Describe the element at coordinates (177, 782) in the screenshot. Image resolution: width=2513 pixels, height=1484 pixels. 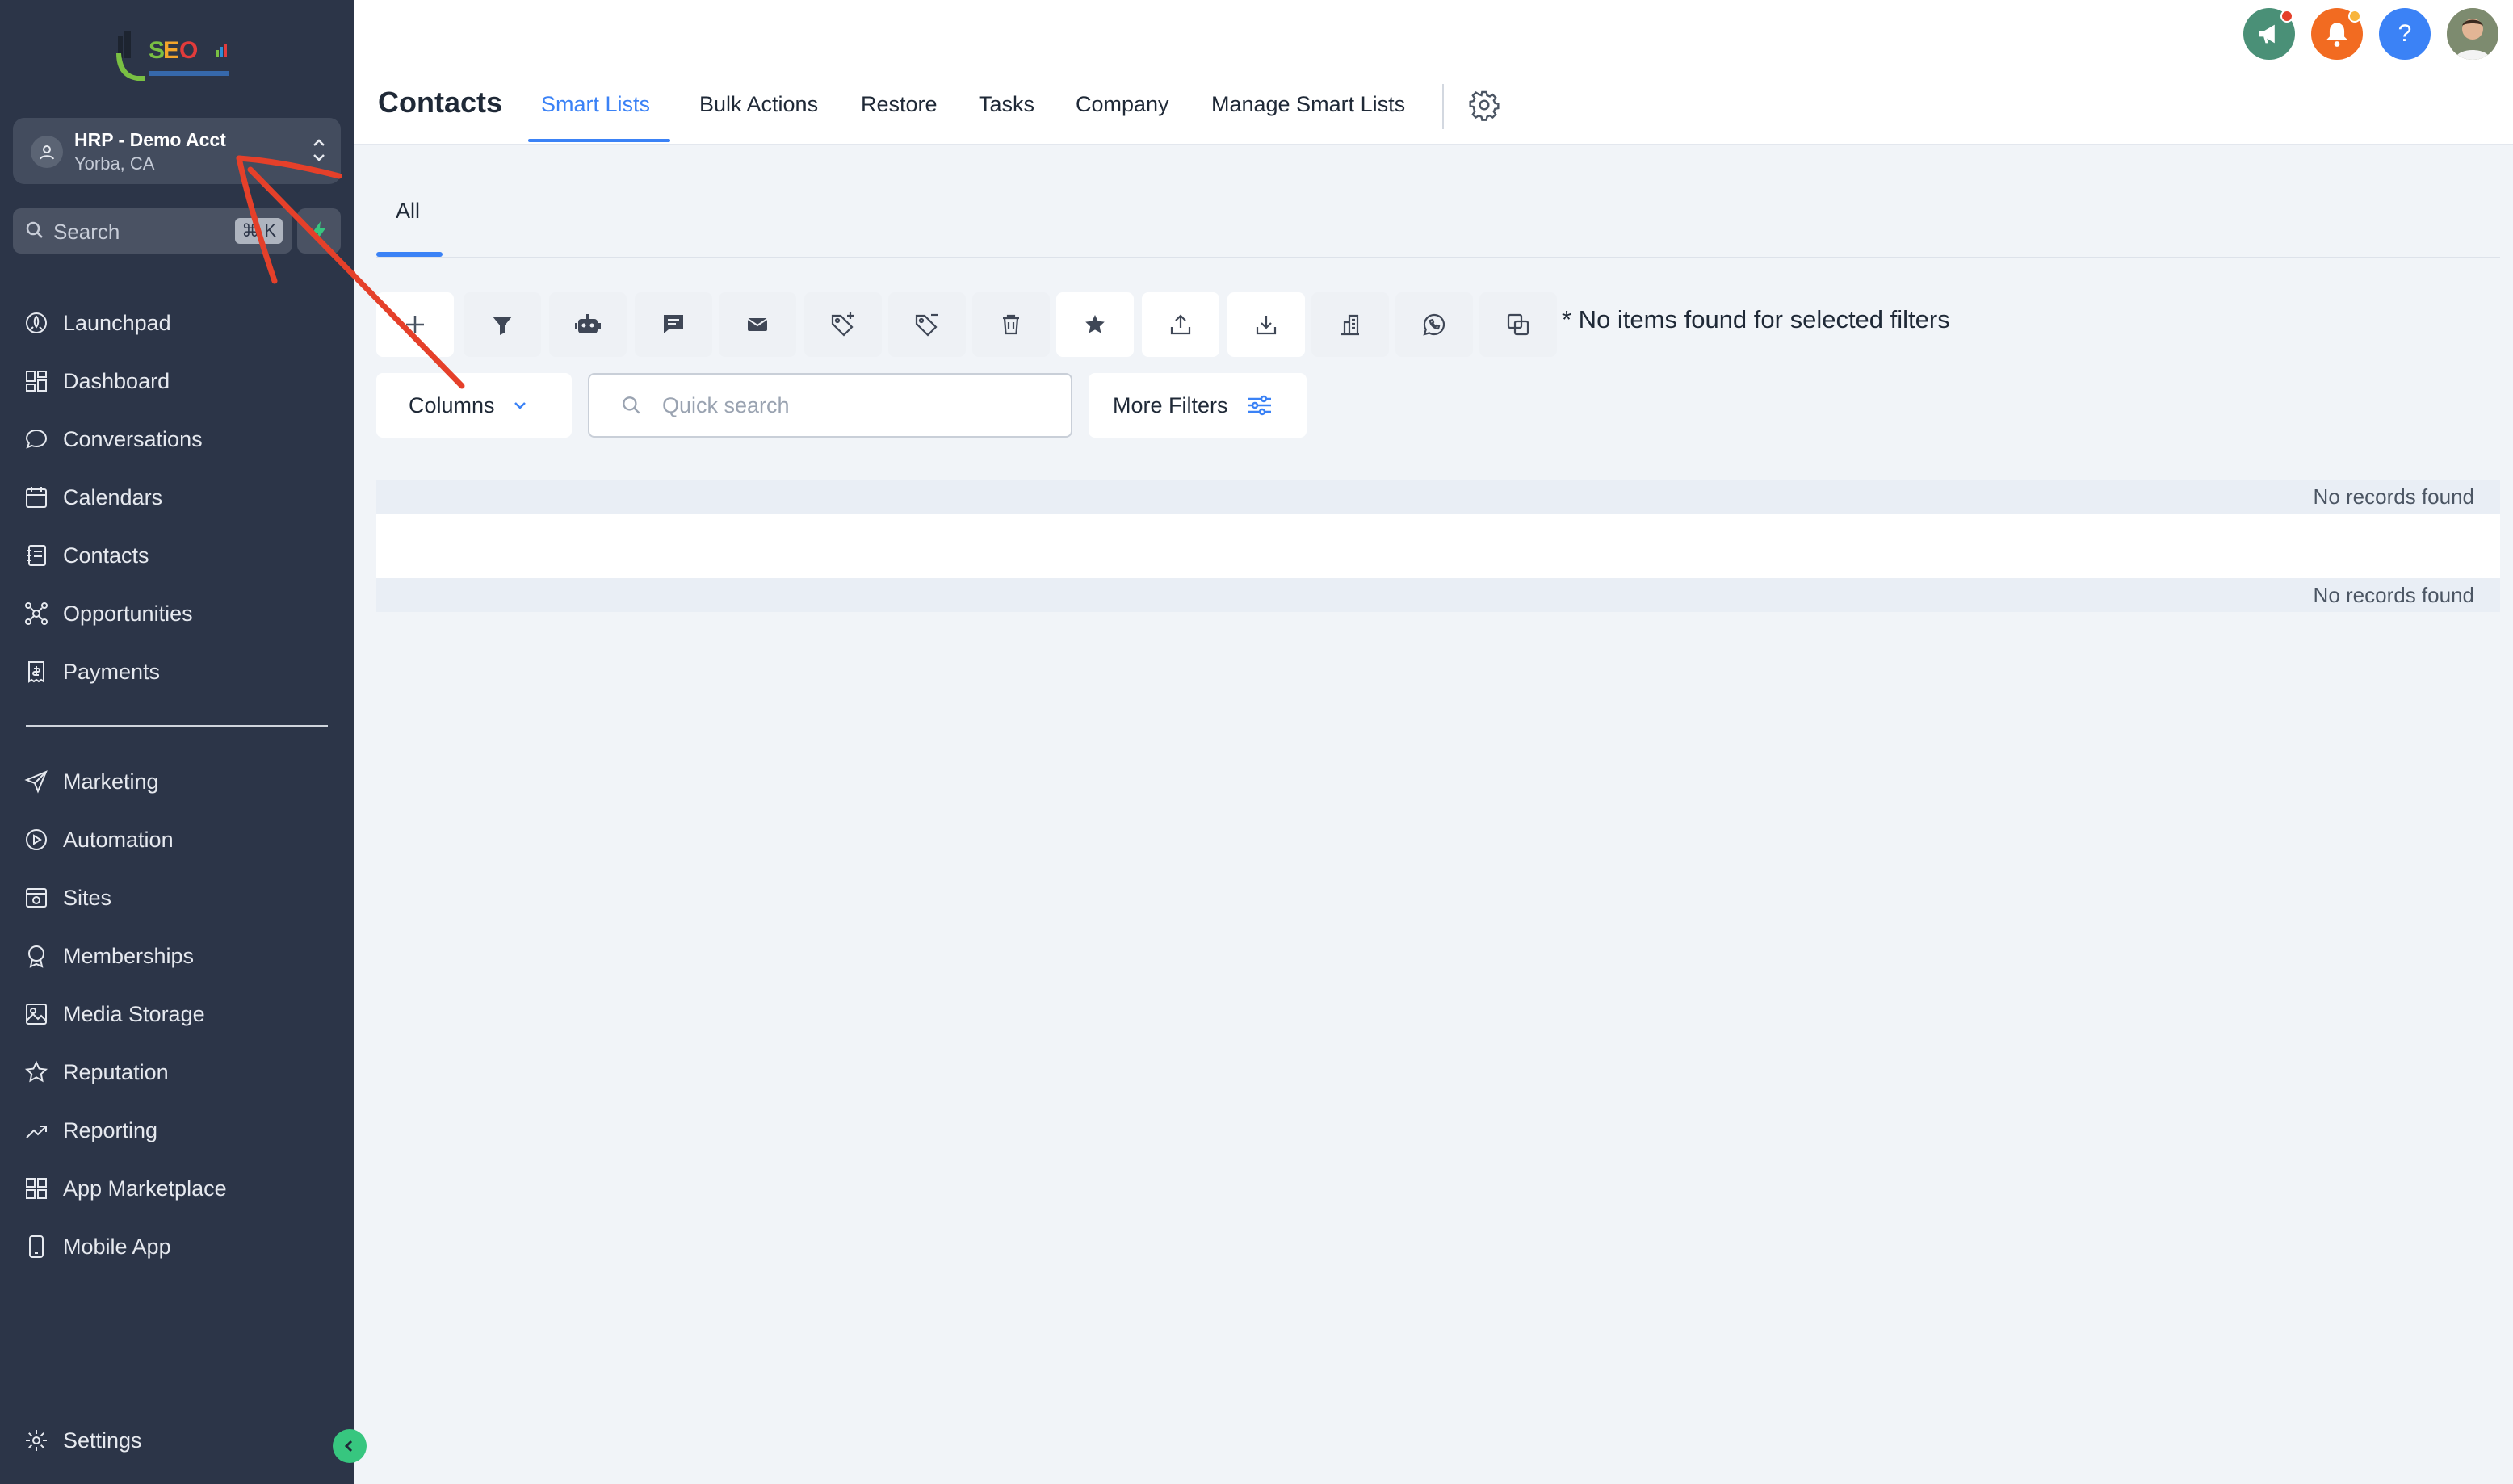
I see `sidebar-item-marketing: Marketing` at that location.